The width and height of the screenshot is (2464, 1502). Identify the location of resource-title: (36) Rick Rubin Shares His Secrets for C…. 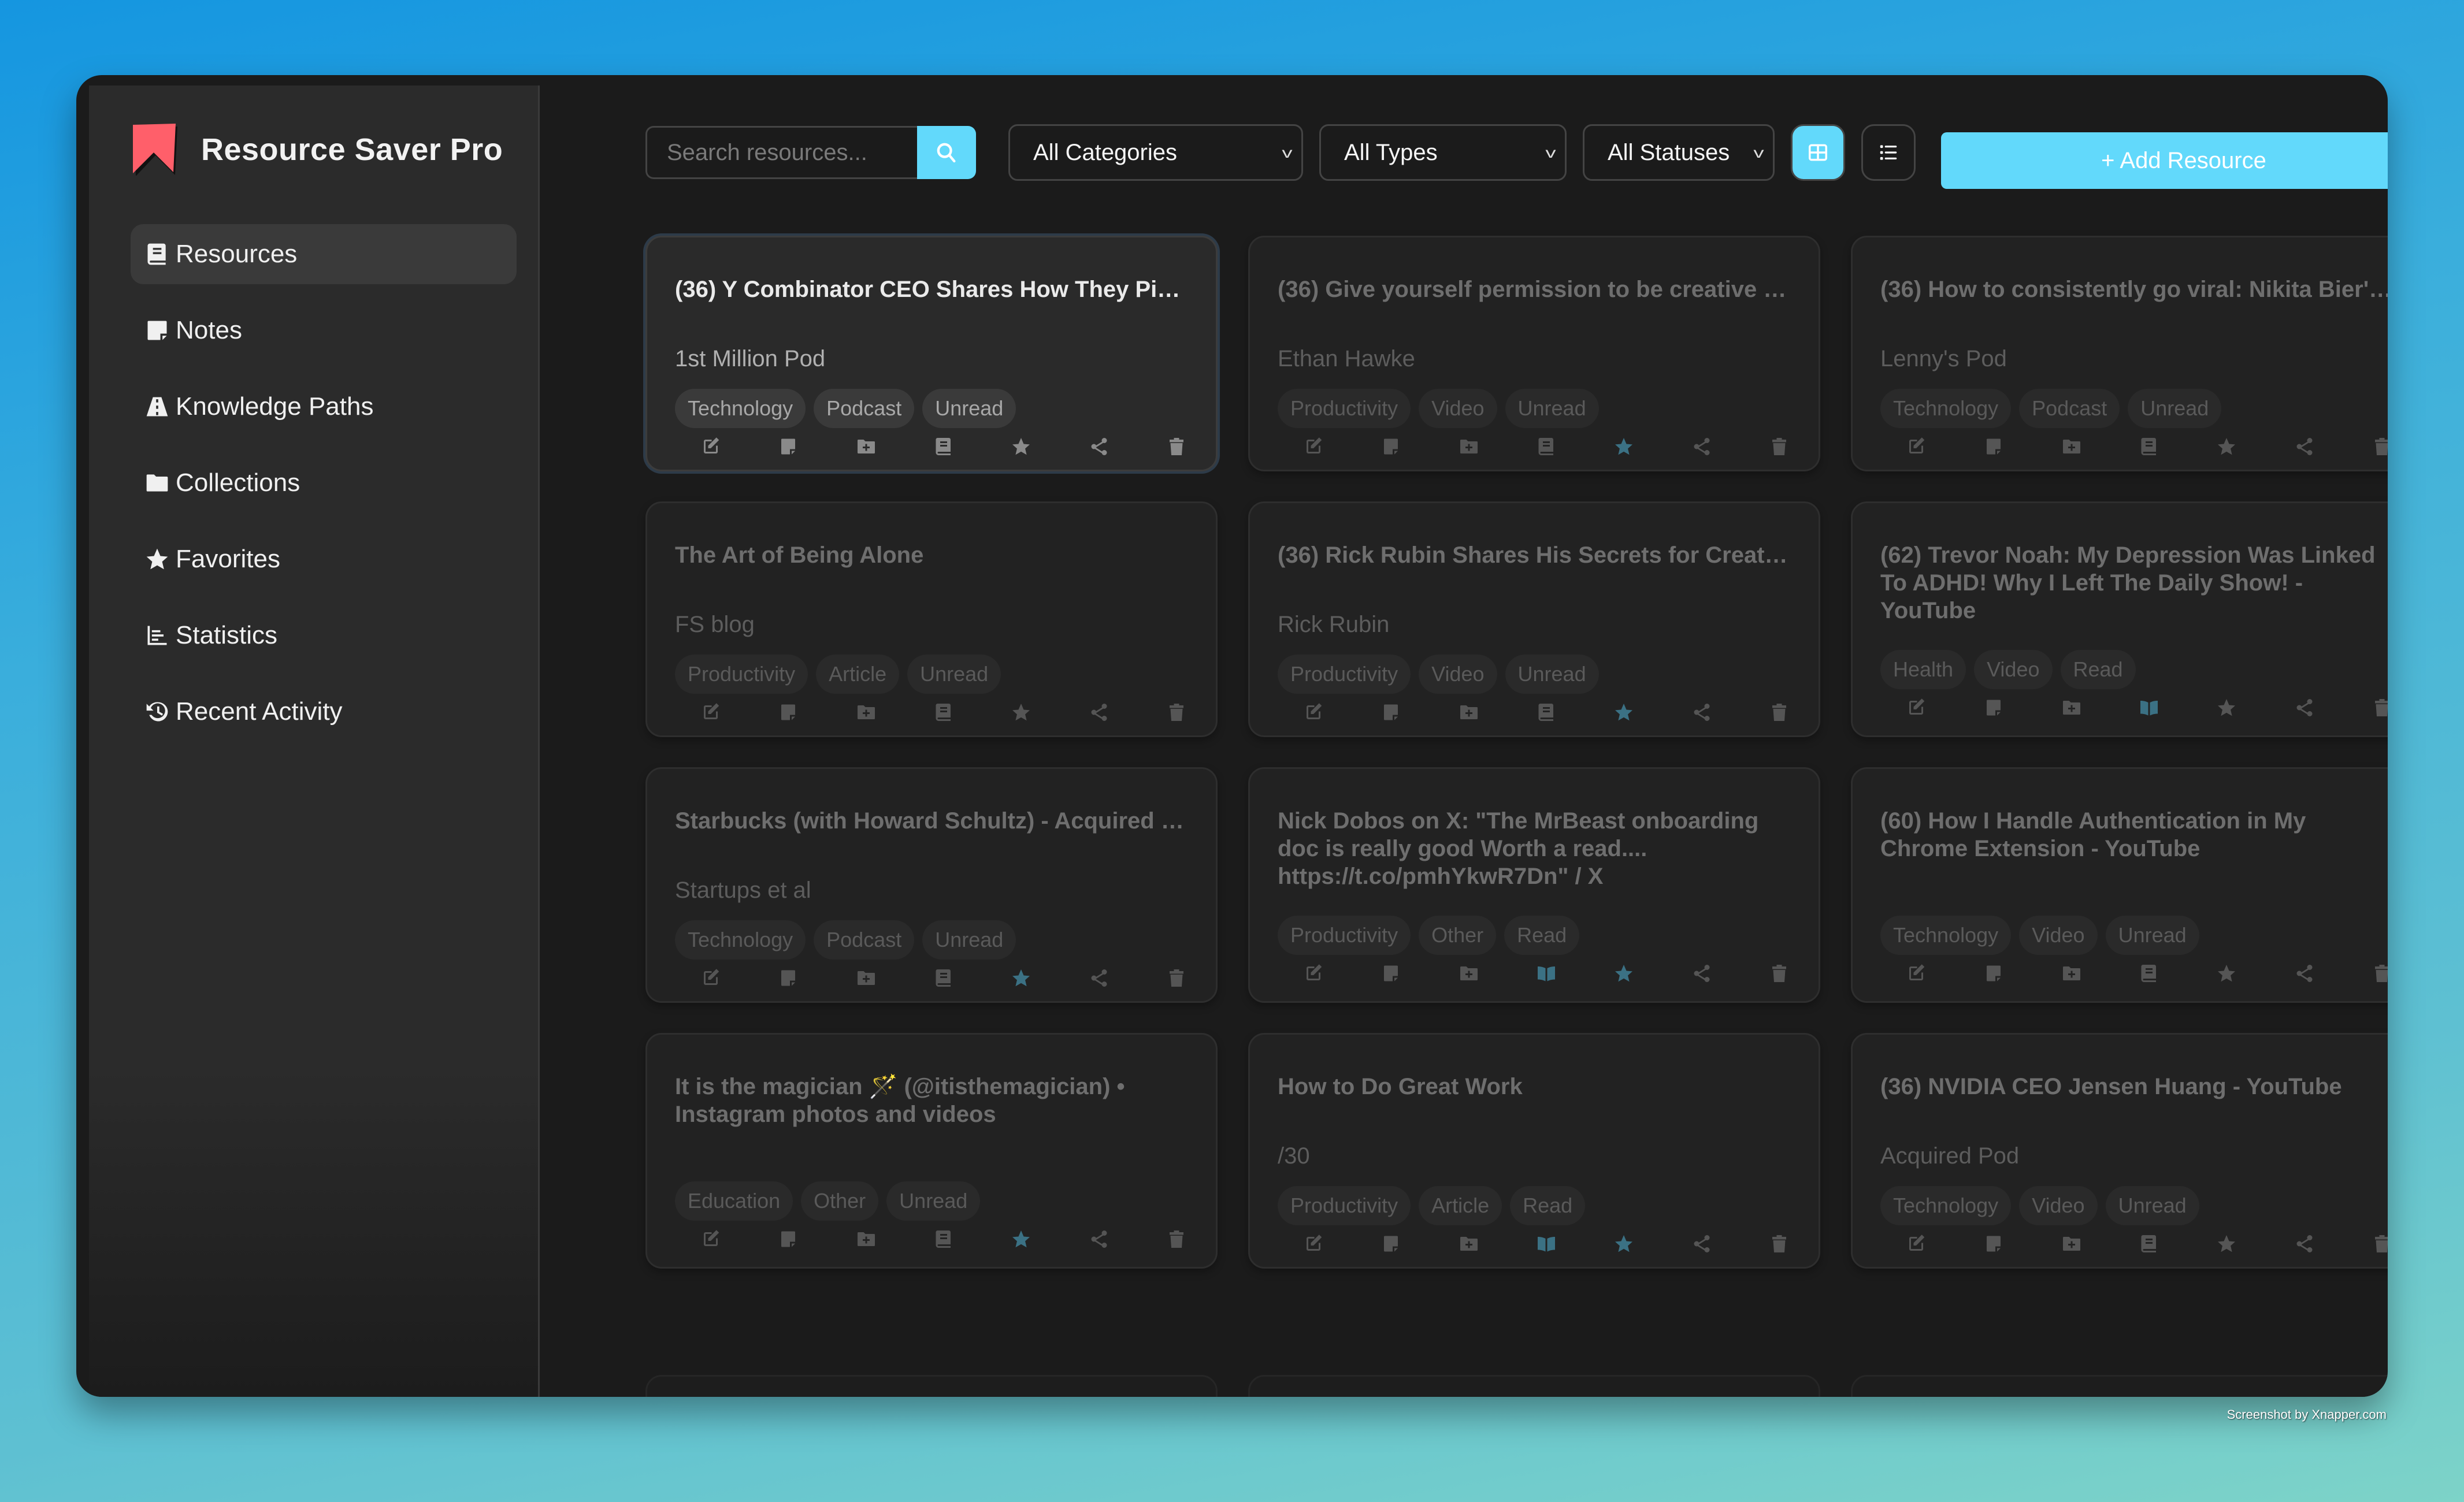
(1534, 555).